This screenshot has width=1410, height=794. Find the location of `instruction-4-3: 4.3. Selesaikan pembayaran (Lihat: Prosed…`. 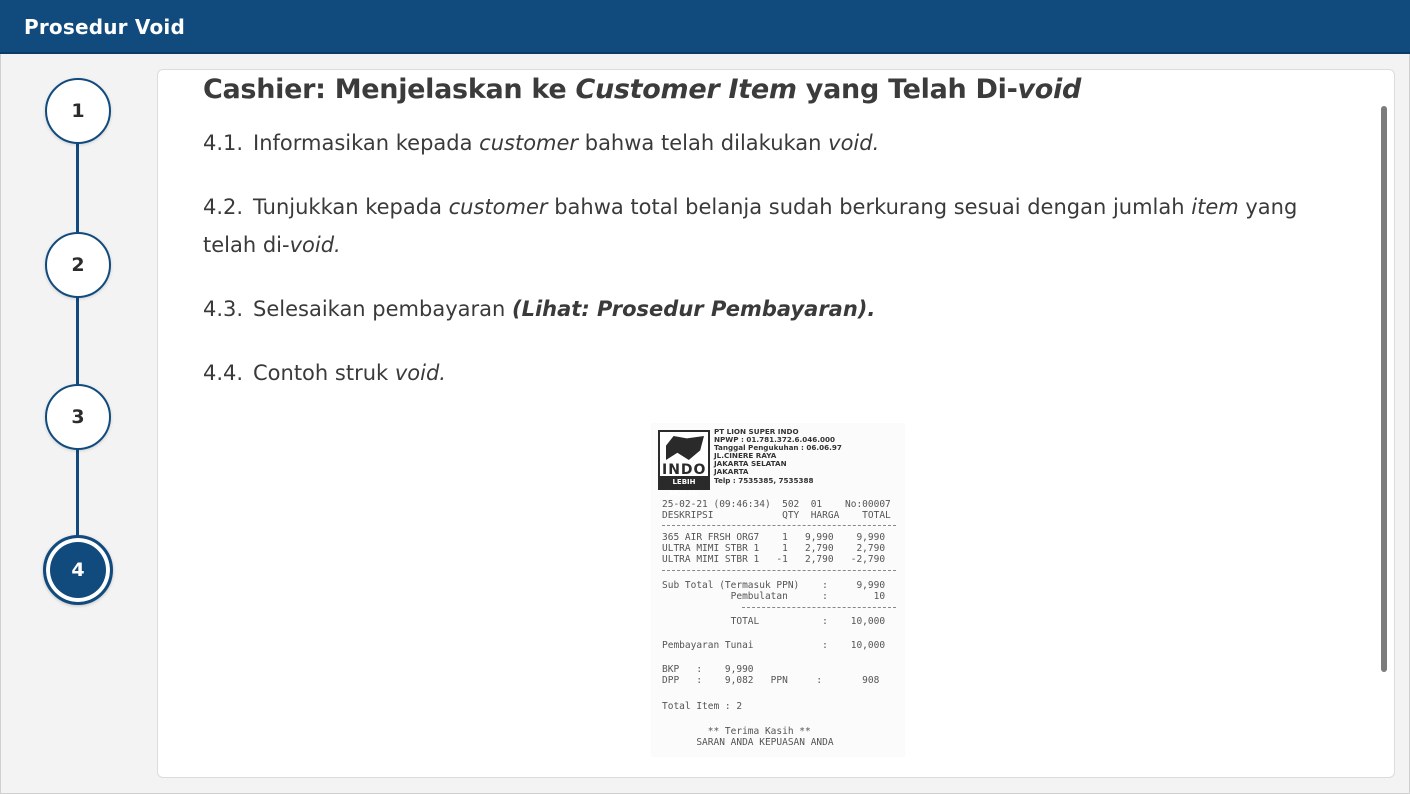

instruction-4-3: 4.3. Selesaikan pembayaran (Lihat: Prosed… is located at coordinates (539, 309).